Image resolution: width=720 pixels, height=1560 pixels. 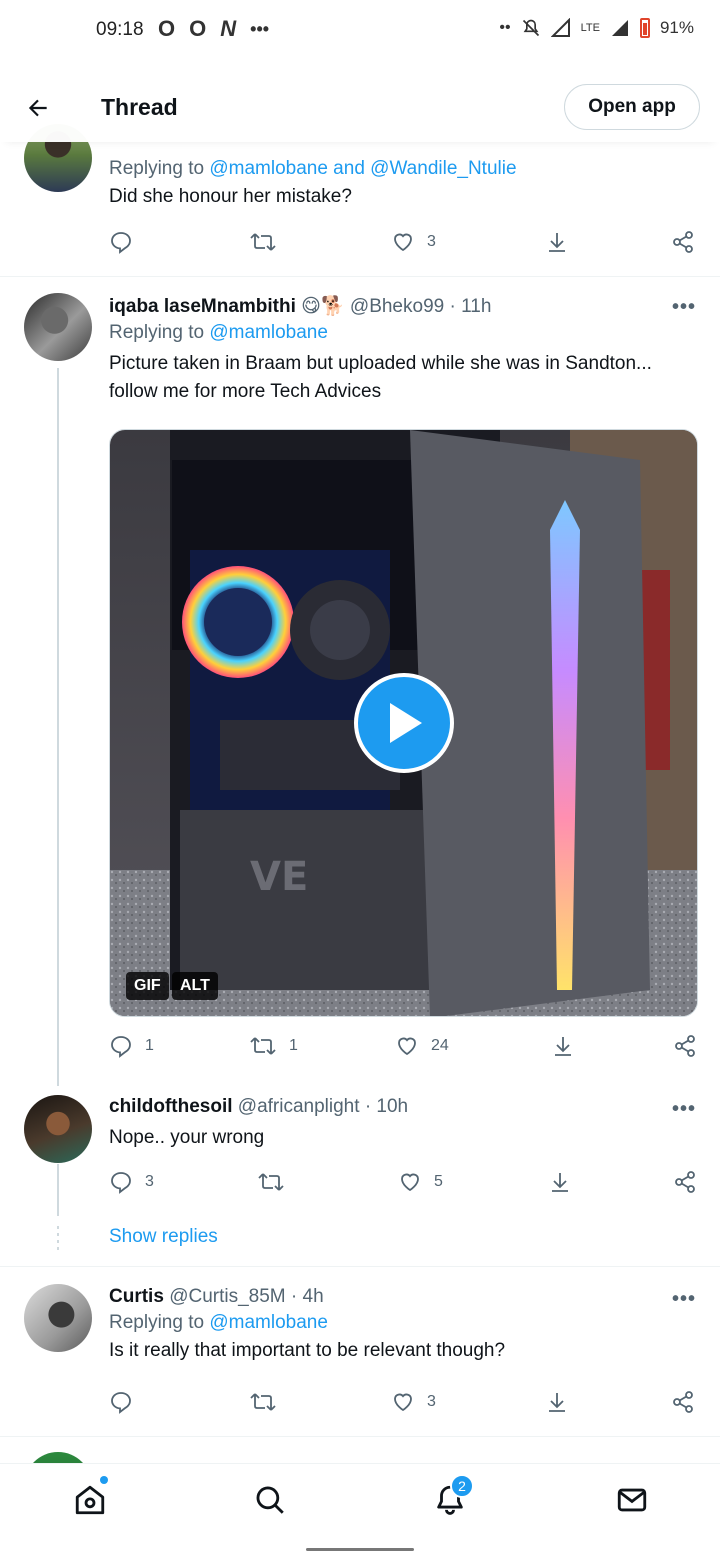 I want to click on network-type: LTE, so click(x=590, y=28).